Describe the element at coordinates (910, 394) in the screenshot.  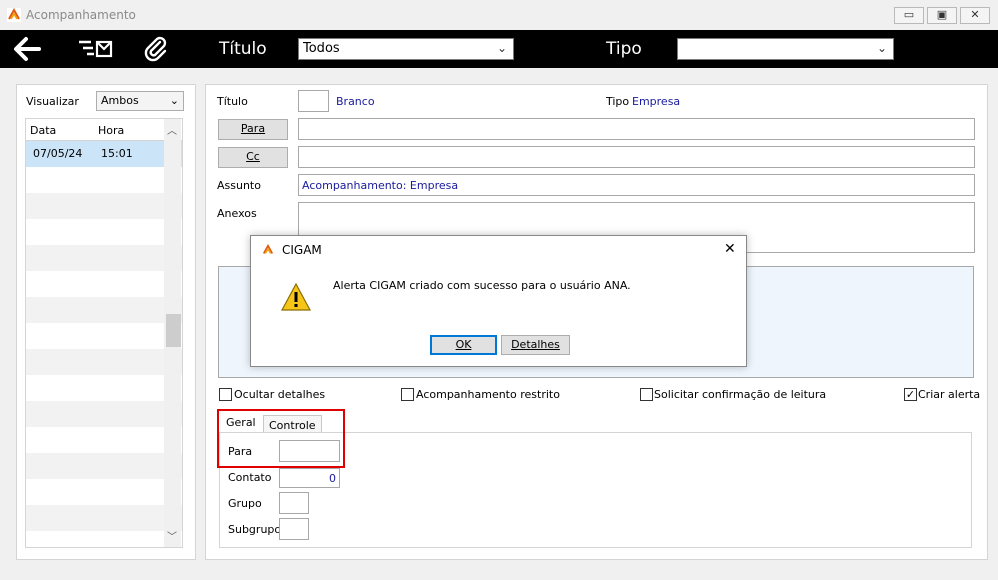
I see `criar-alerta-checkbox: ✓` at that location.